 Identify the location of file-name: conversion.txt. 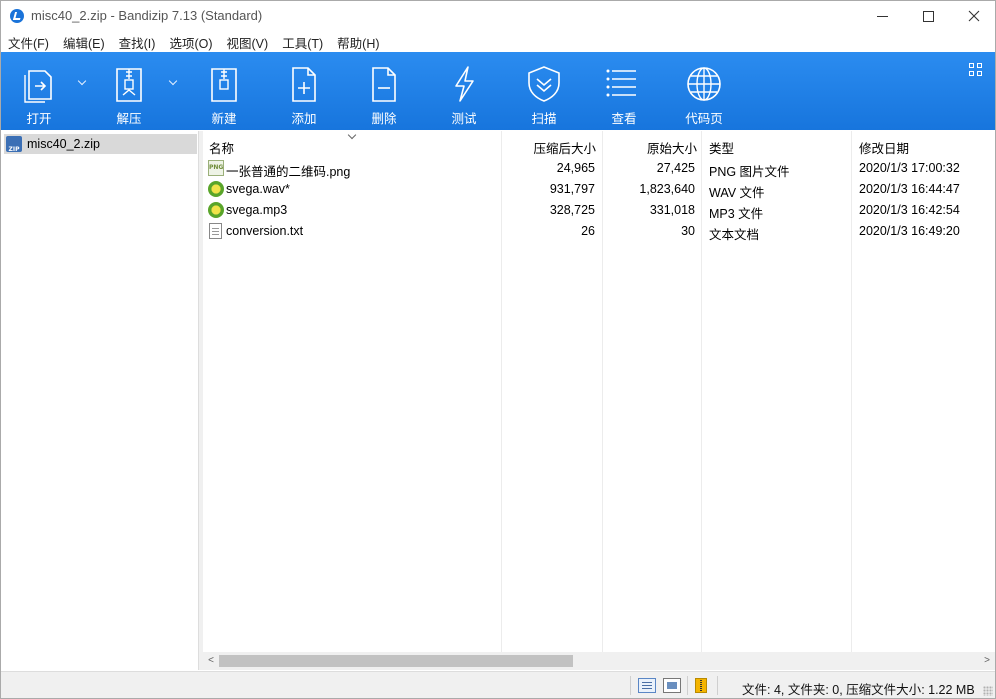
(265, 231).